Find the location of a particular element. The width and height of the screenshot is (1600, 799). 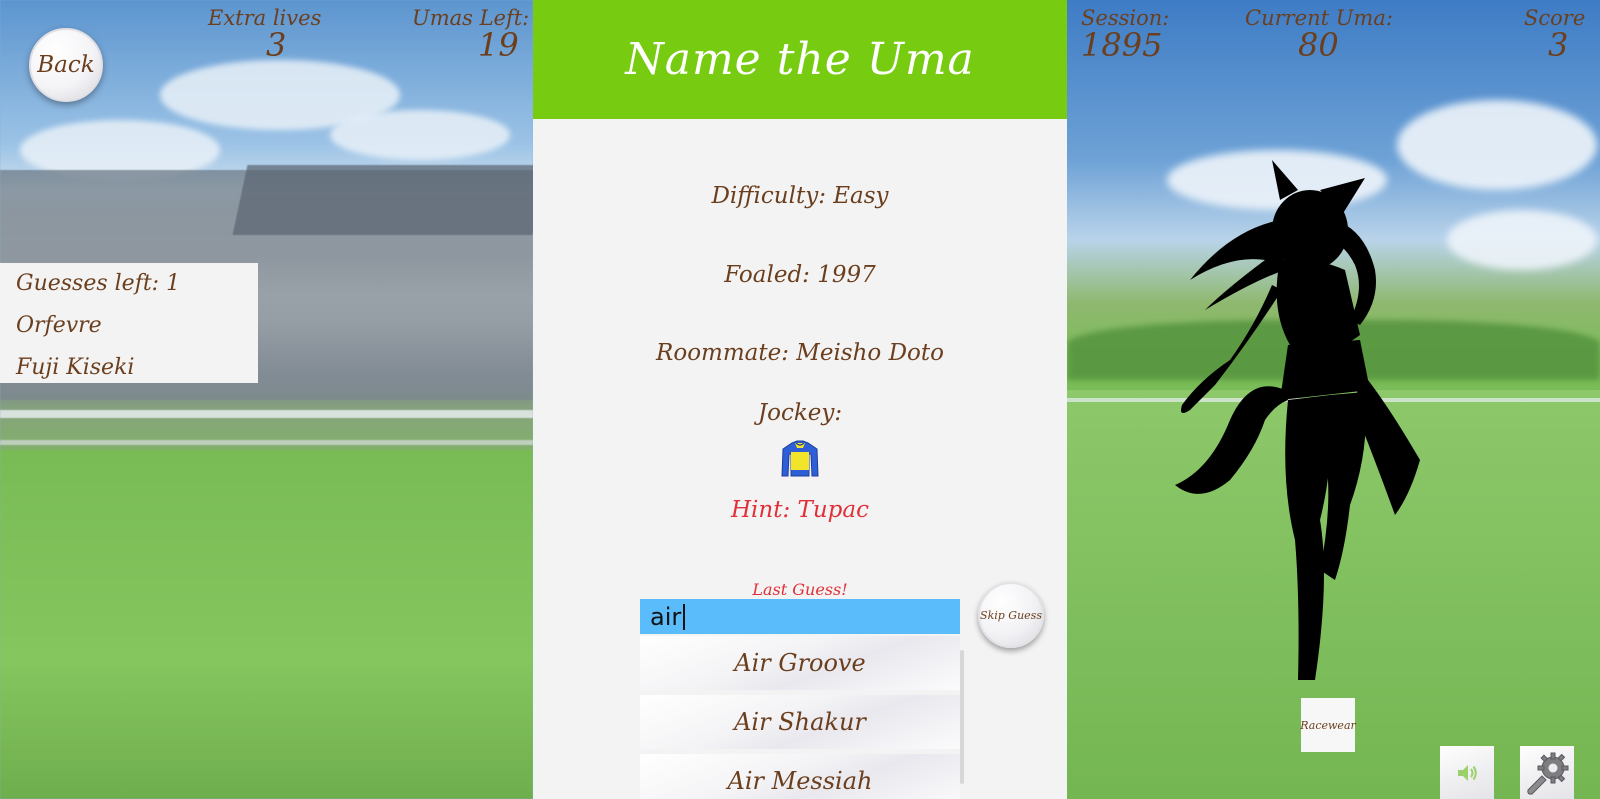

hint-text: Hint: Tupac is located at coordinates (800, 510).